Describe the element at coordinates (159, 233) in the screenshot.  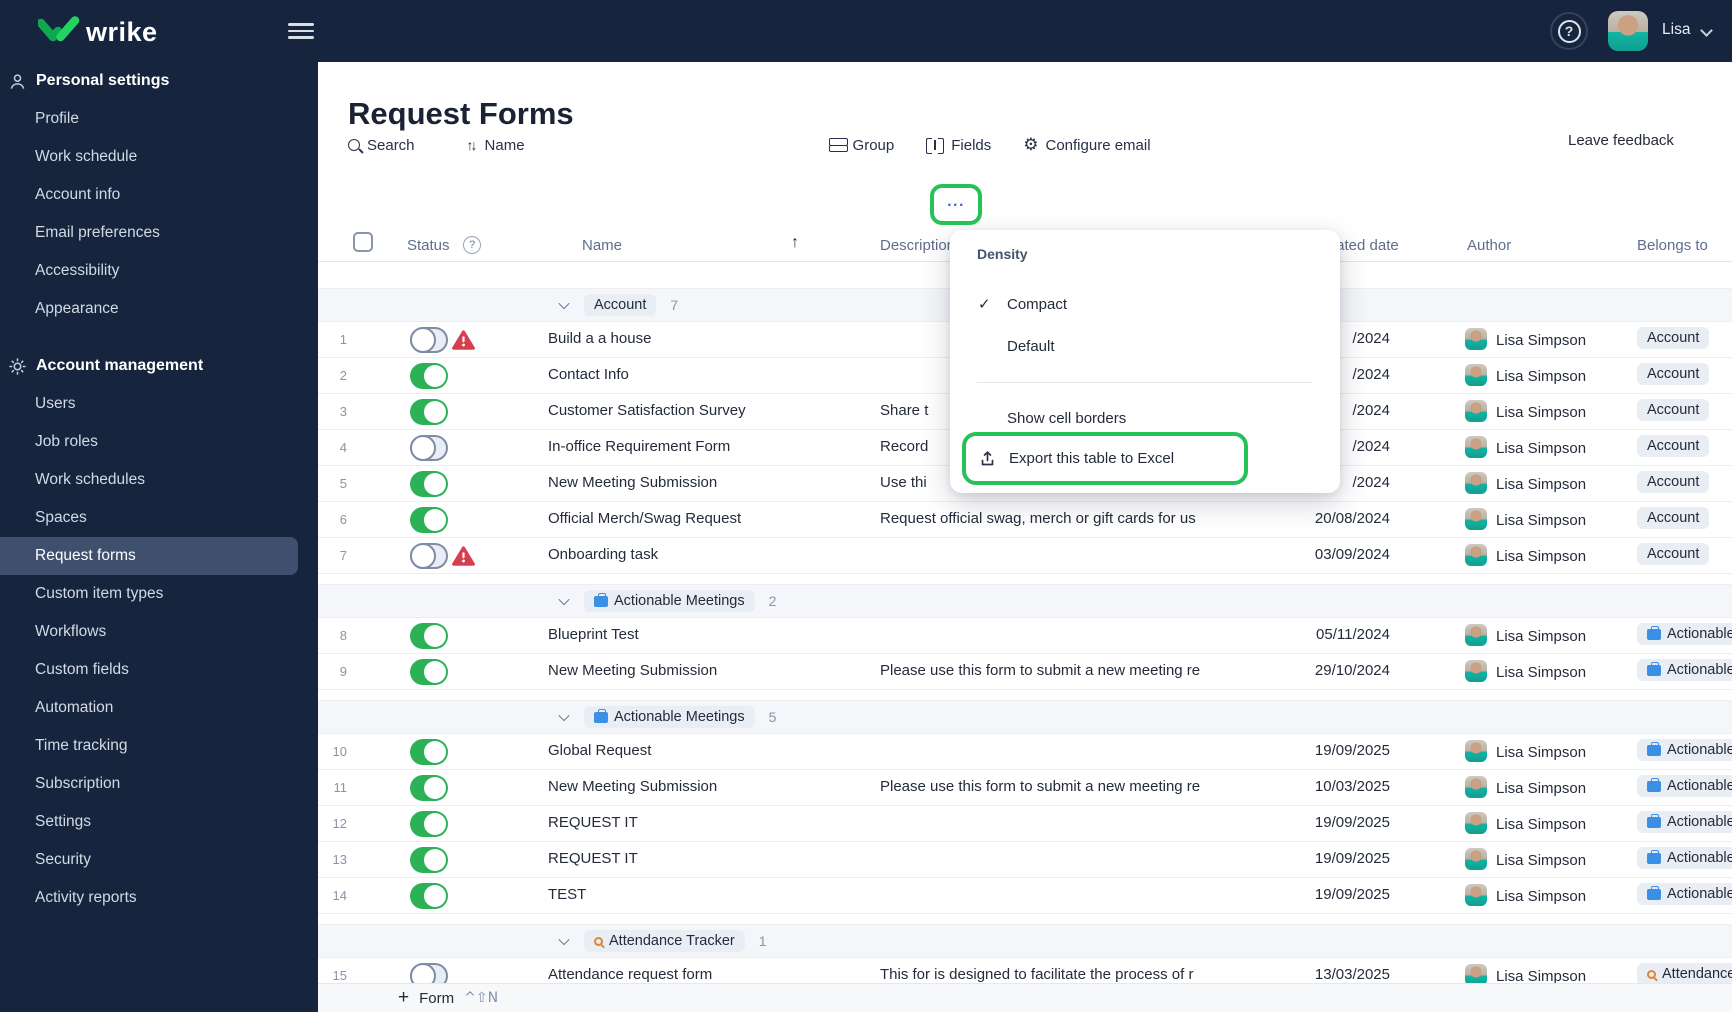
I see `sidebar-item-email-preferences: Email preferences` at that location.